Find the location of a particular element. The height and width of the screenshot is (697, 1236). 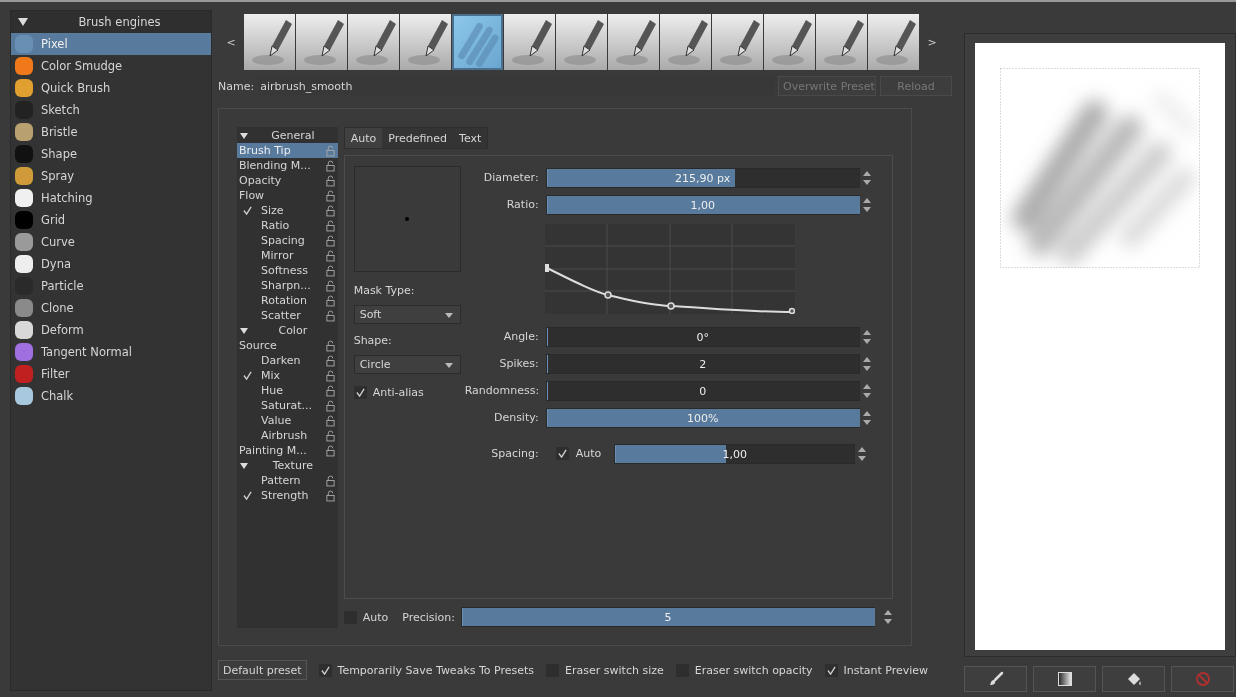

brush-engine-item: Filter is located at coordinates (111, 374).